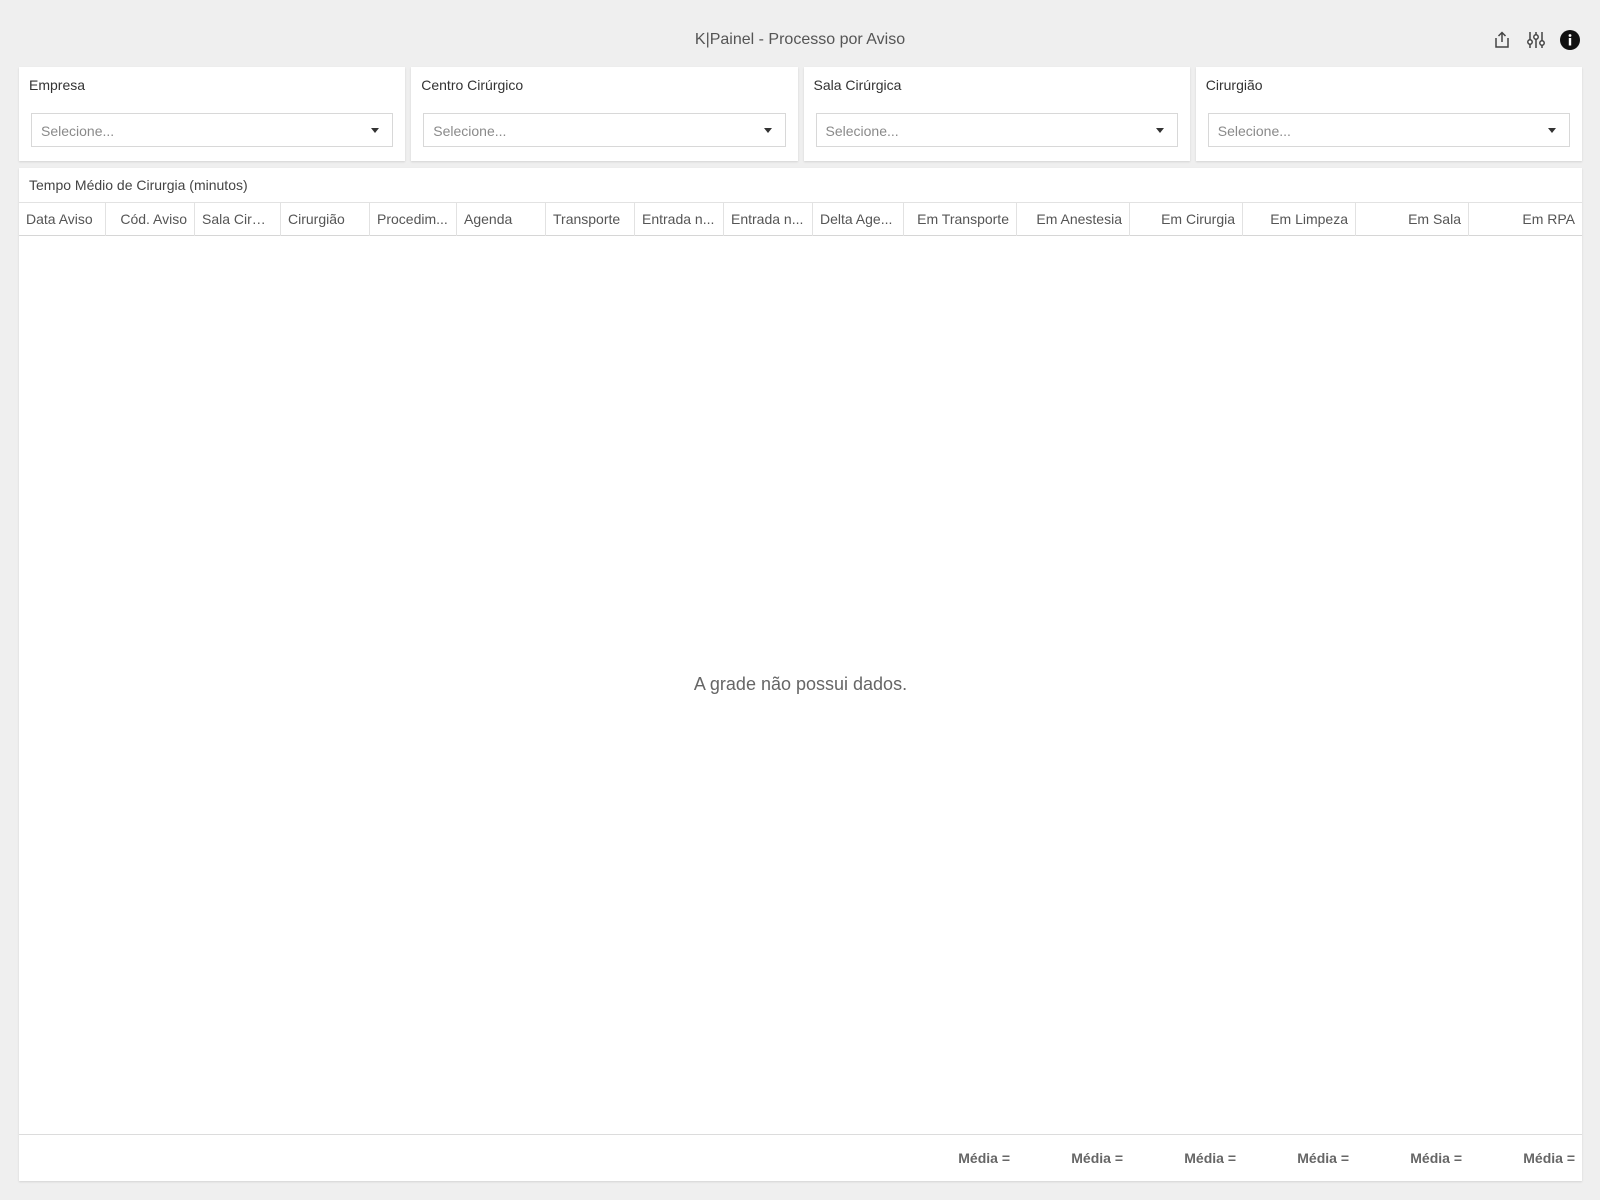  I want to click on toolbar, so click(1536, 40).